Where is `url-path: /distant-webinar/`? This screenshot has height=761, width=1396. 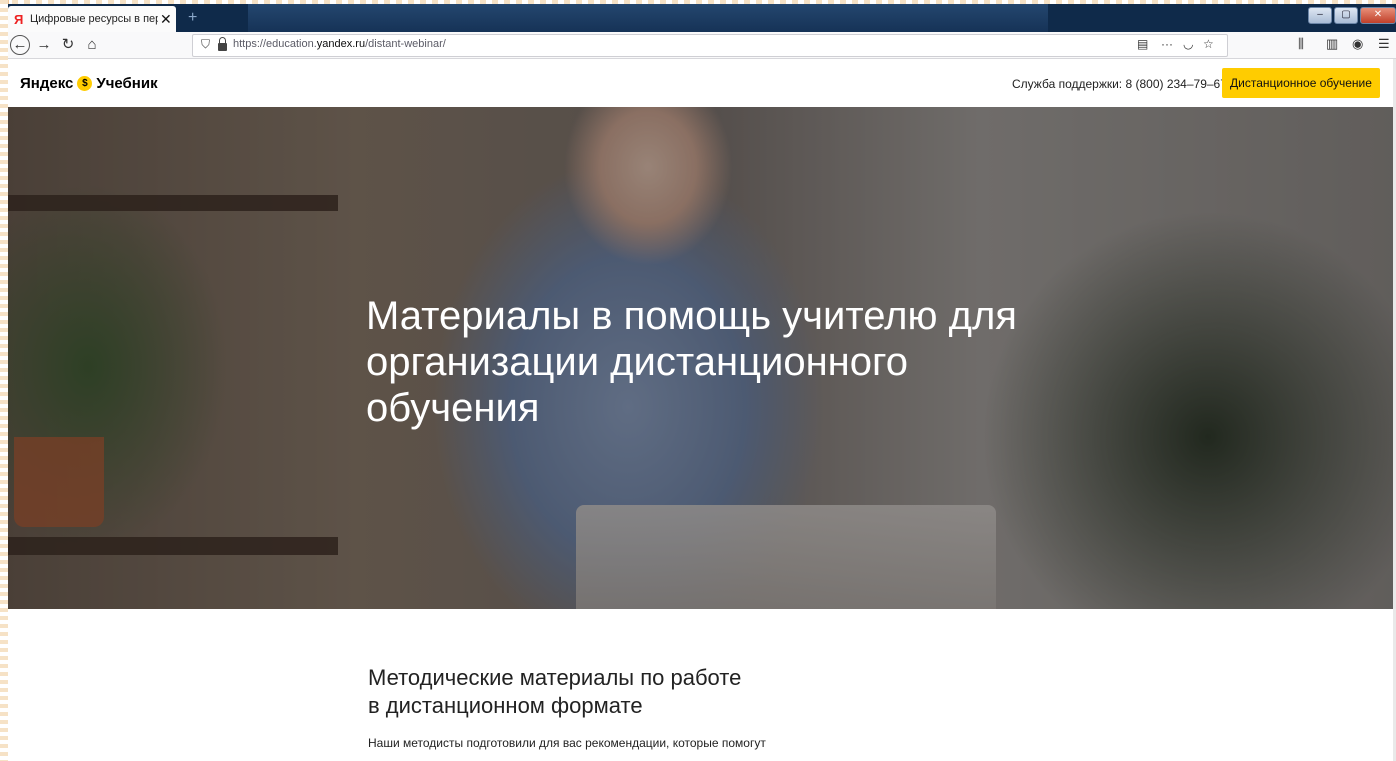
url-path: /distant-webinar/ is located at coordinates (405, 44).